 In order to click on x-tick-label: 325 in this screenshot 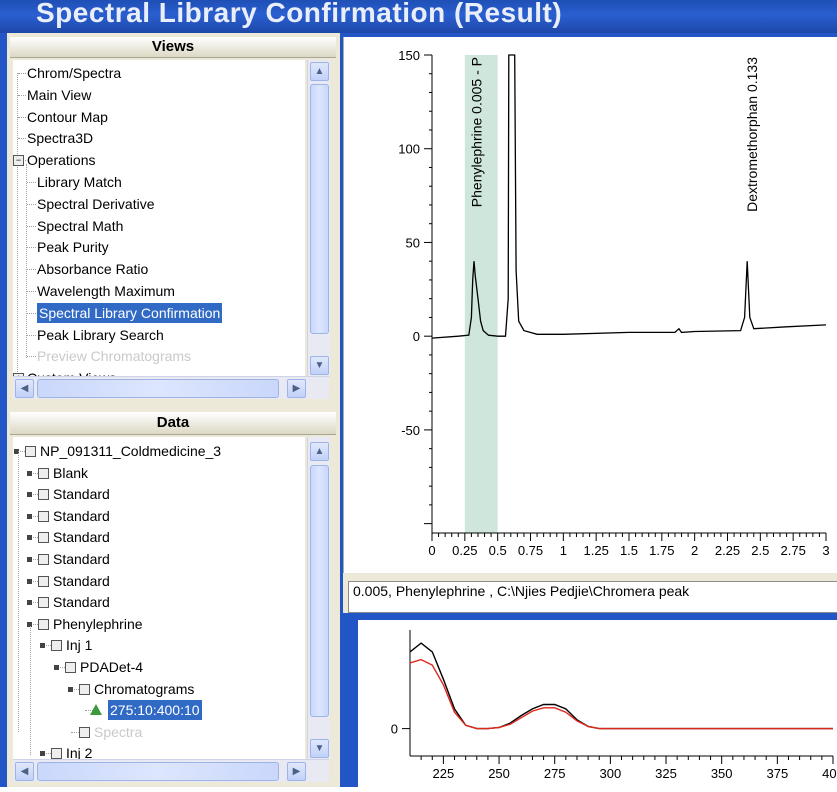, I will do `click(666, 773)`.